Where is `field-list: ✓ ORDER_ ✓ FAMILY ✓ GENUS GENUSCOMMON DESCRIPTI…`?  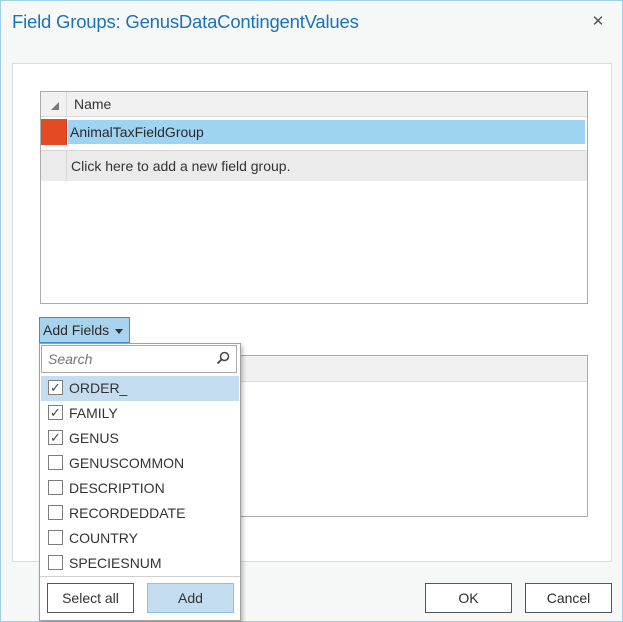 field-list: ✓ ORDER_ ✓ FAMILY ✓ GENUS GENUSCOMMON DESCRIPTI… is located at coordinates (140, 476).